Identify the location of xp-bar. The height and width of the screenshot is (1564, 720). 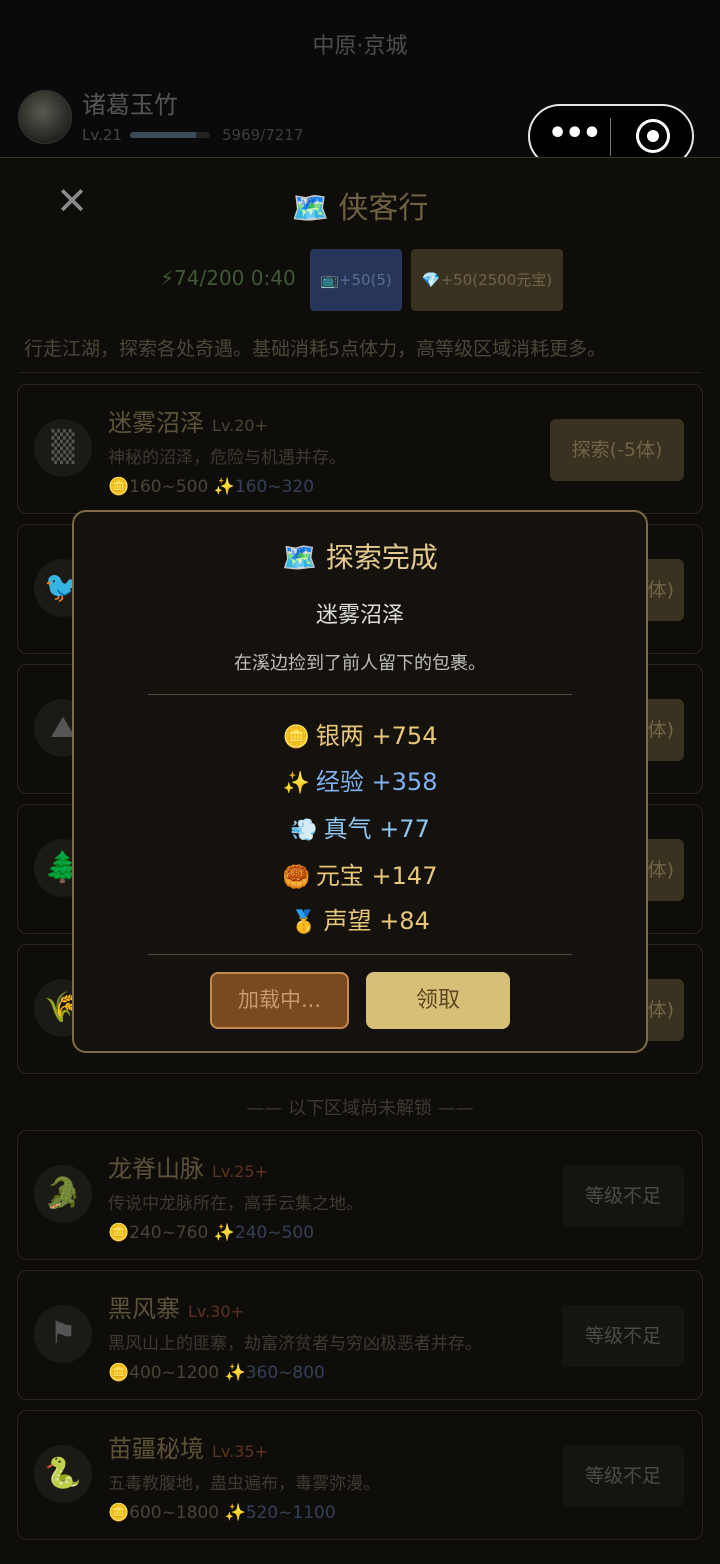
(170, 135).